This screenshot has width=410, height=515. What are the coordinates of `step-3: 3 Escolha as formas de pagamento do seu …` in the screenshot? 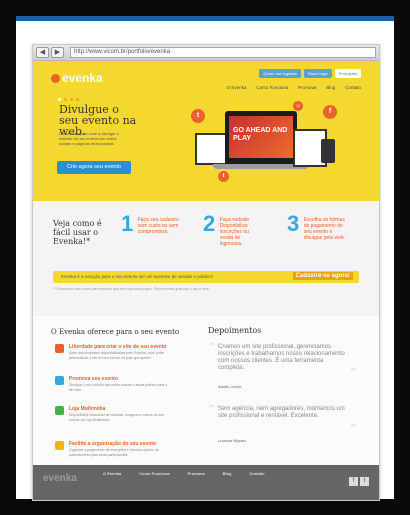 It's located at (317, 226).